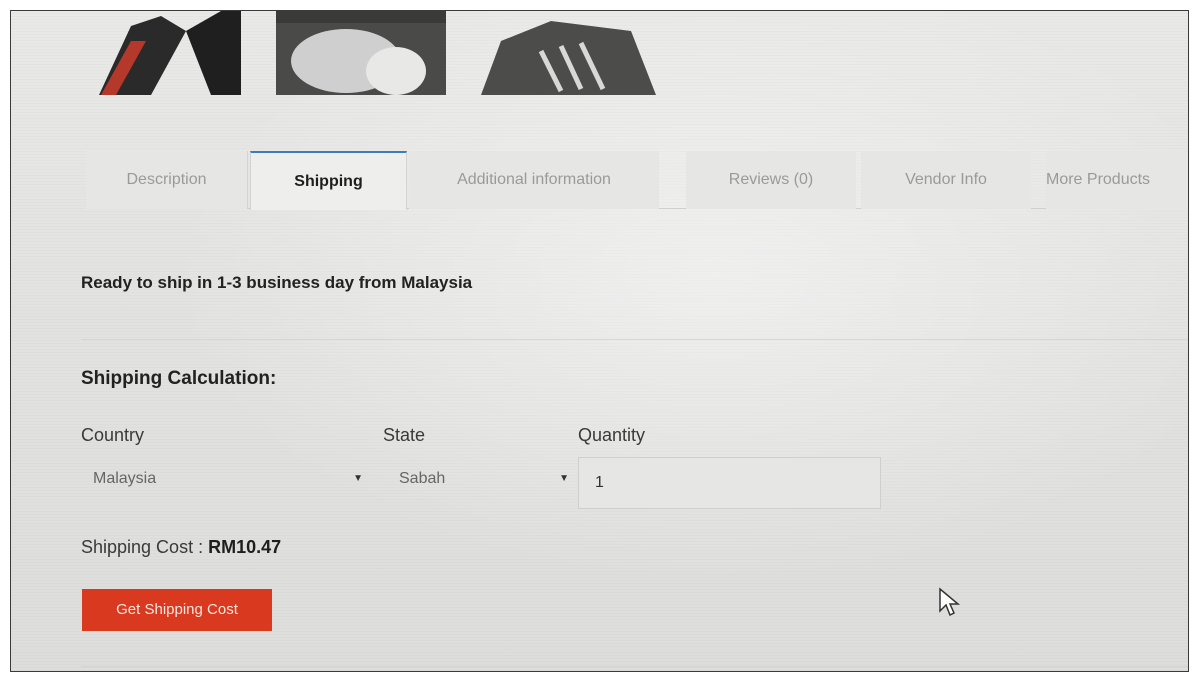 The height and width of the screenshot is (682, 1199). What do you see at coordinates (404, 435) in the screenshot?
I see `state-label: State` at bounding box center [404, 435].